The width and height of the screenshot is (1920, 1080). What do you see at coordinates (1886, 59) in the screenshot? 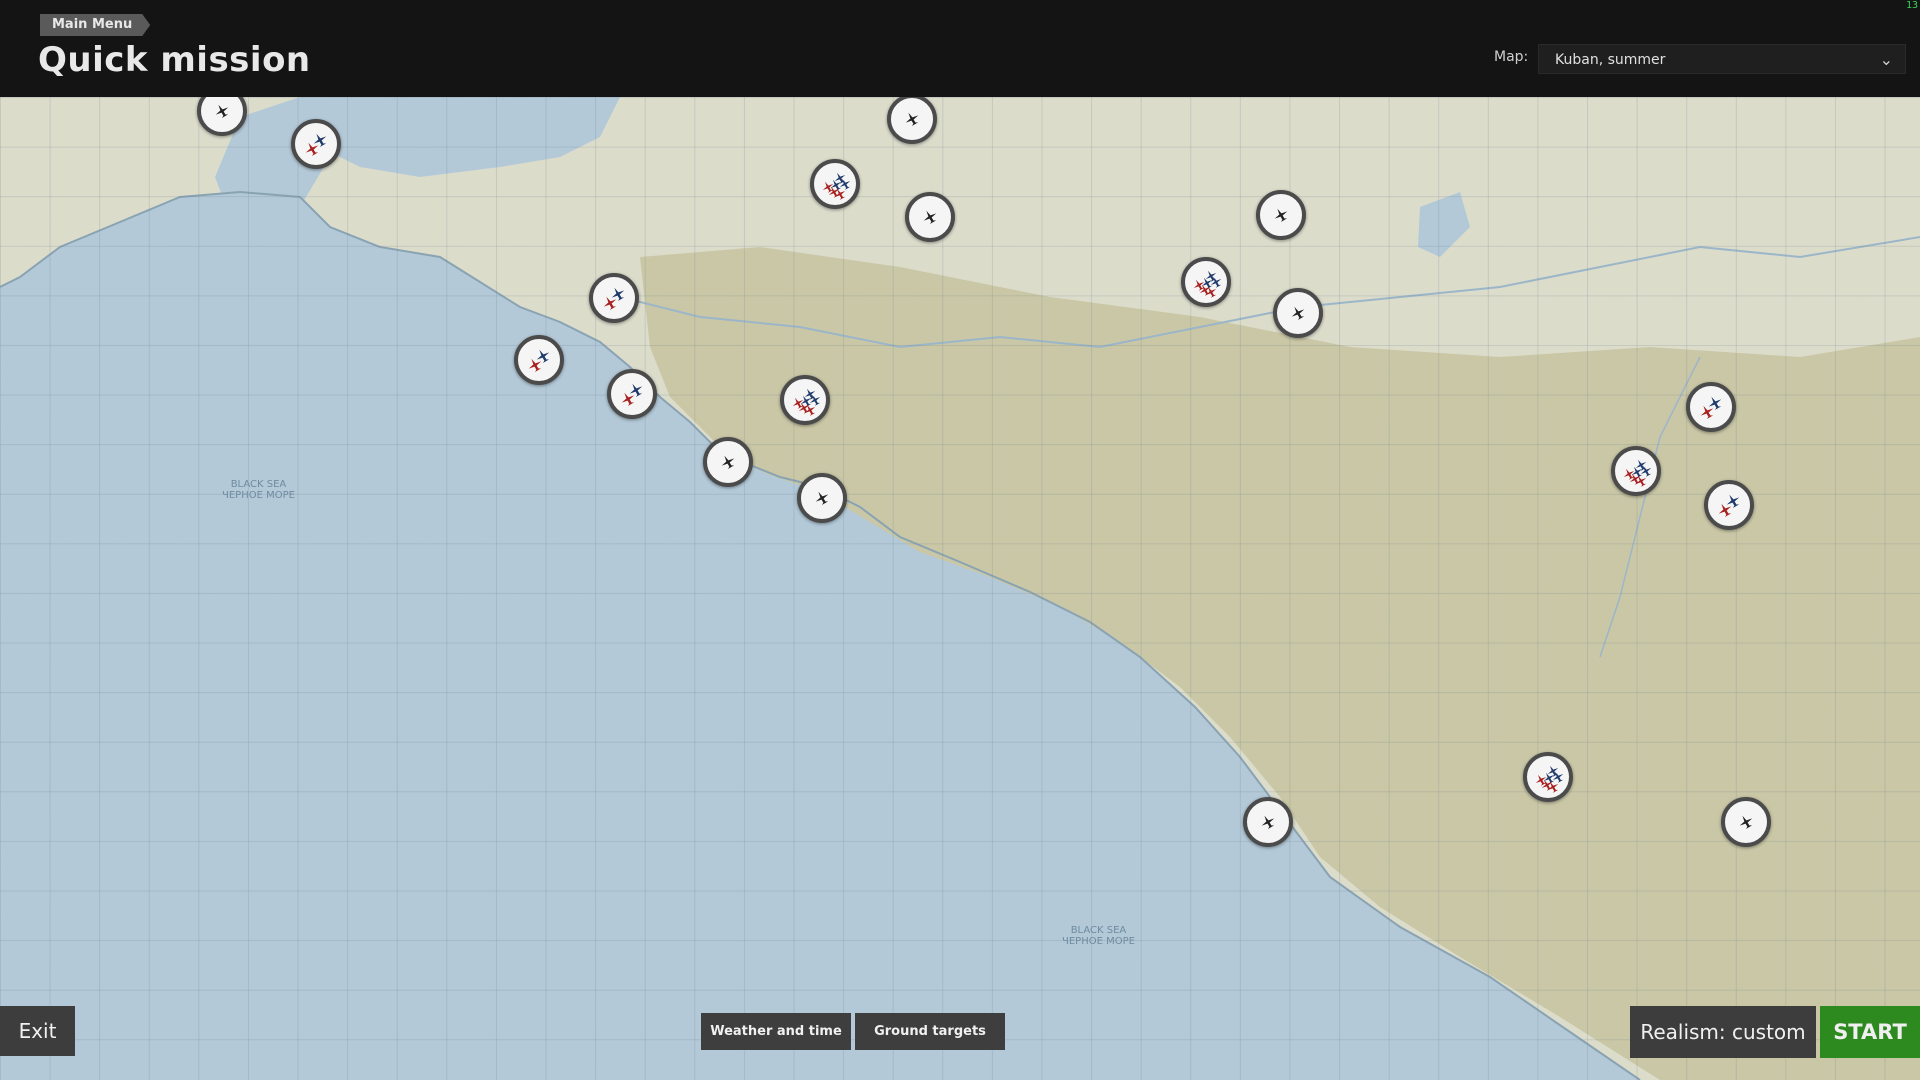
I see `chevron-down-icon: ⌄` at bounding box center [1886, 59].